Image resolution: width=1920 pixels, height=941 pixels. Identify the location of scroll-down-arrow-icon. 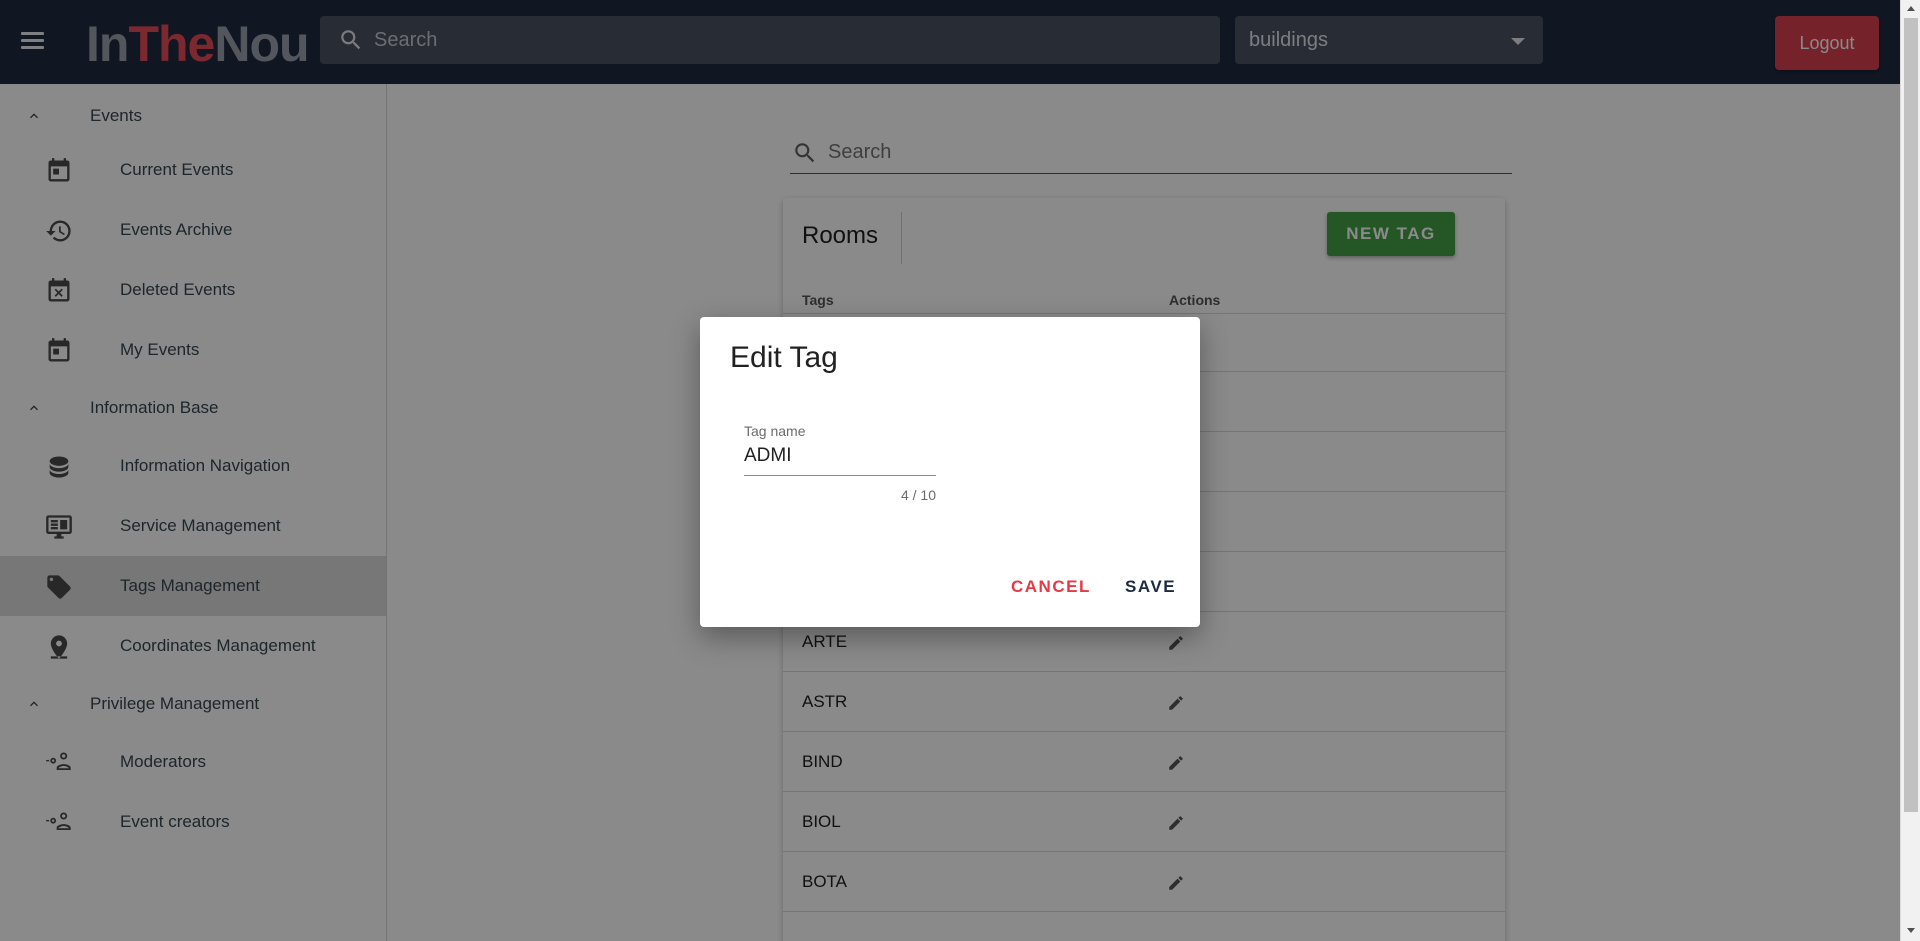
(1911, 930).